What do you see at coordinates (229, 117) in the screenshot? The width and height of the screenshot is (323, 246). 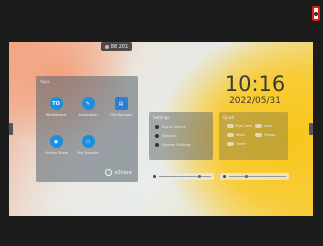 I see `quick-panel-title: Quick` at bounding box center [229, 117].